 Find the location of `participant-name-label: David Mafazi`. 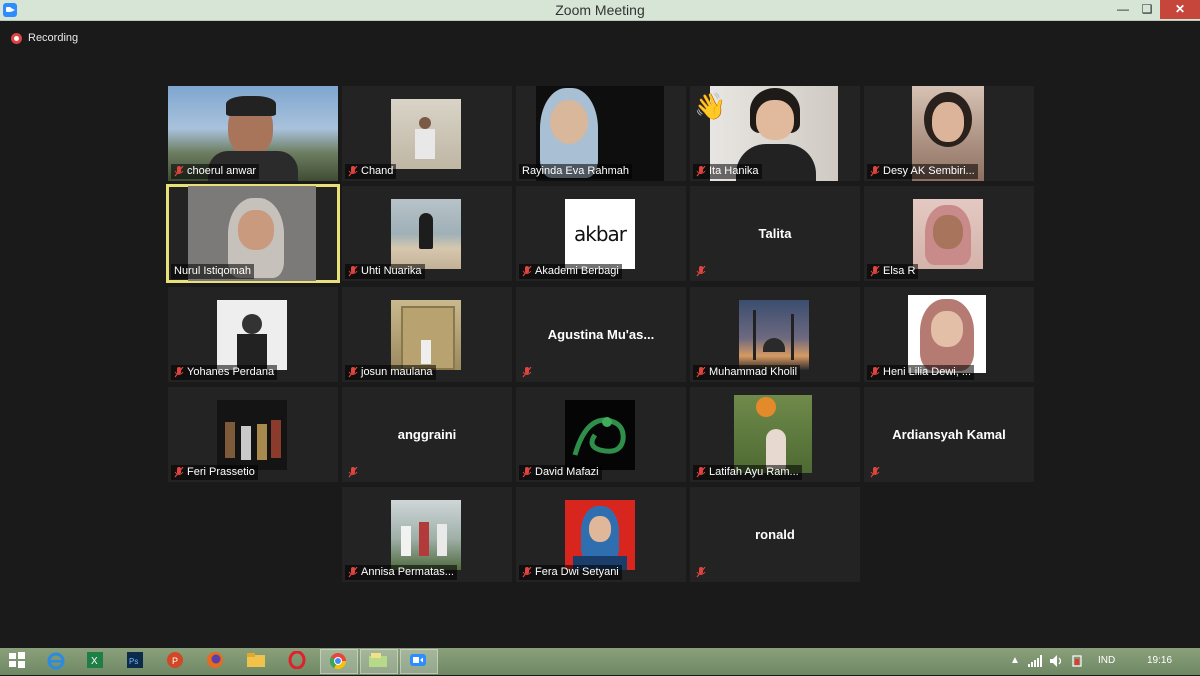

participant-name-label: David Mafazi is located at coordinates (560, 472).